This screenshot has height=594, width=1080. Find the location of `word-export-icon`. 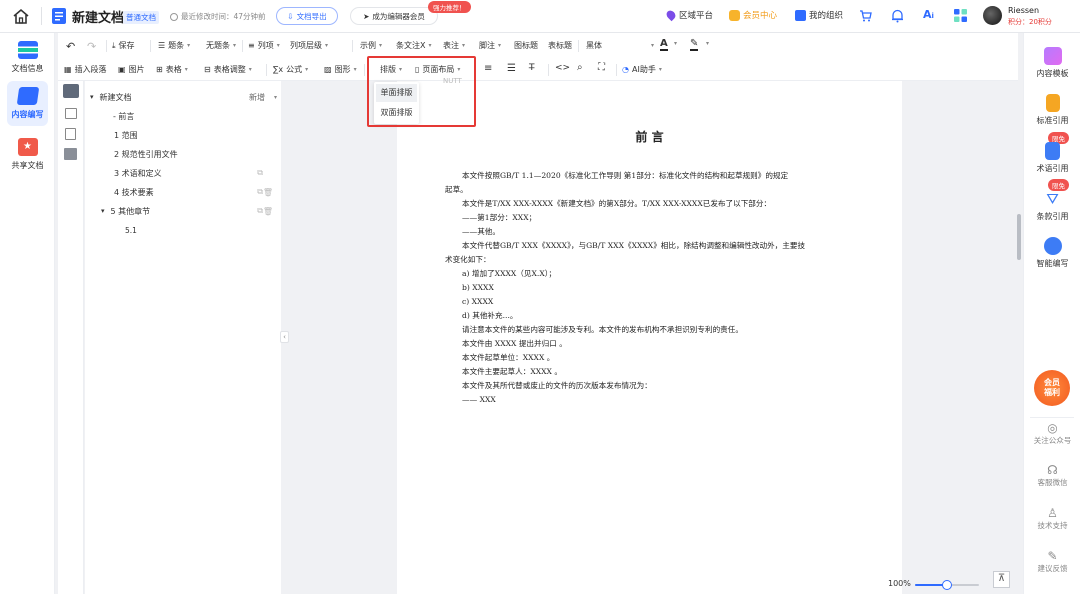

word-export-icon is located at coordinates (70, 154).